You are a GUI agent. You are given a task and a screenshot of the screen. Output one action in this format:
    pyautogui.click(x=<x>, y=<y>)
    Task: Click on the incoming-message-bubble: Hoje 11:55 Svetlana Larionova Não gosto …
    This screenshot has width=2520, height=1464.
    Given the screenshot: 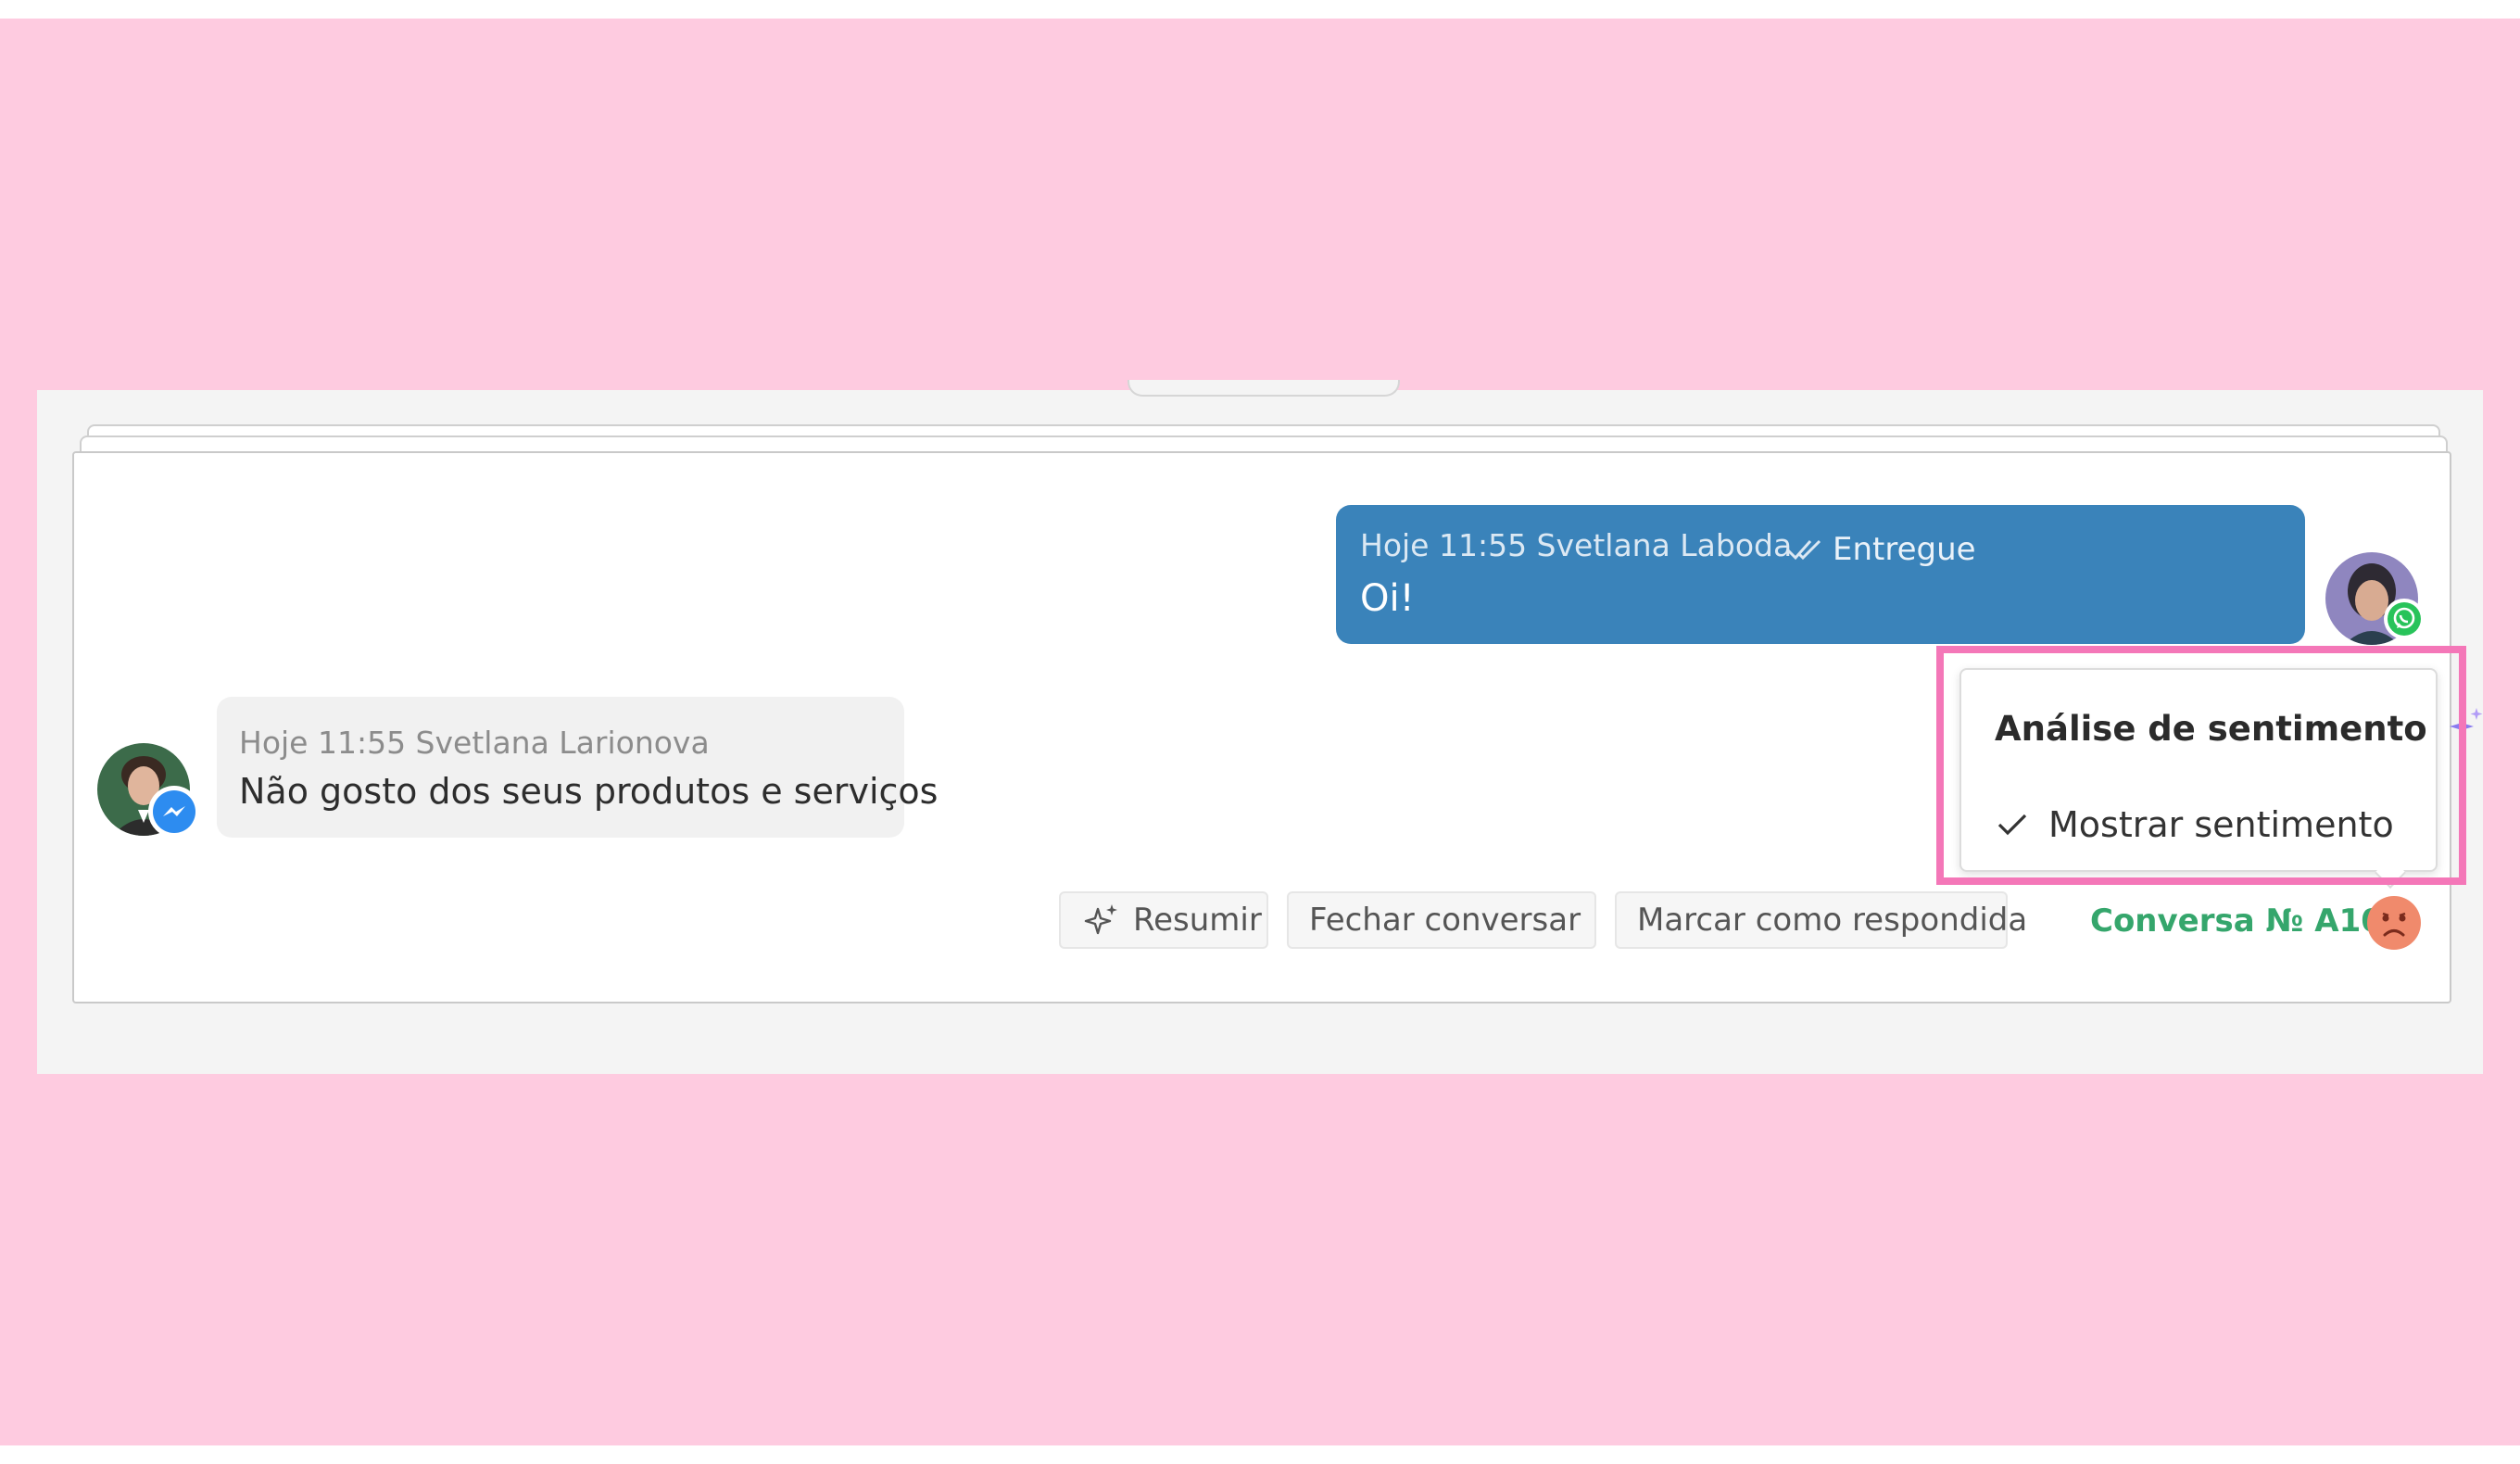 What is the action you would take?
    pyautogui.click(x=577, y=767)
    